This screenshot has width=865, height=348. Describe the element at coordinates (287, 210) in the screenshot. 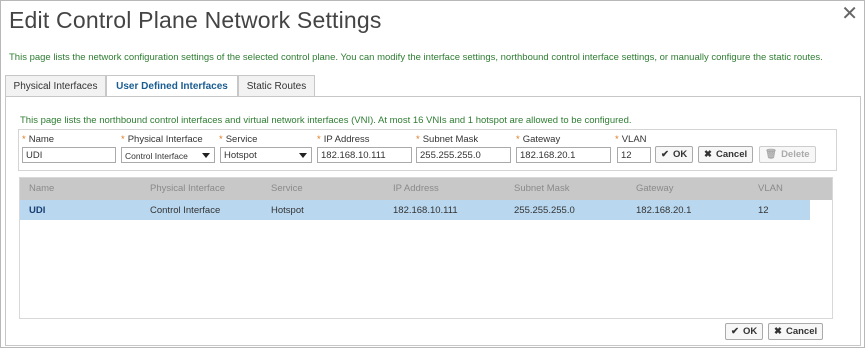

I see `cell-service: Hotspot` at that location.